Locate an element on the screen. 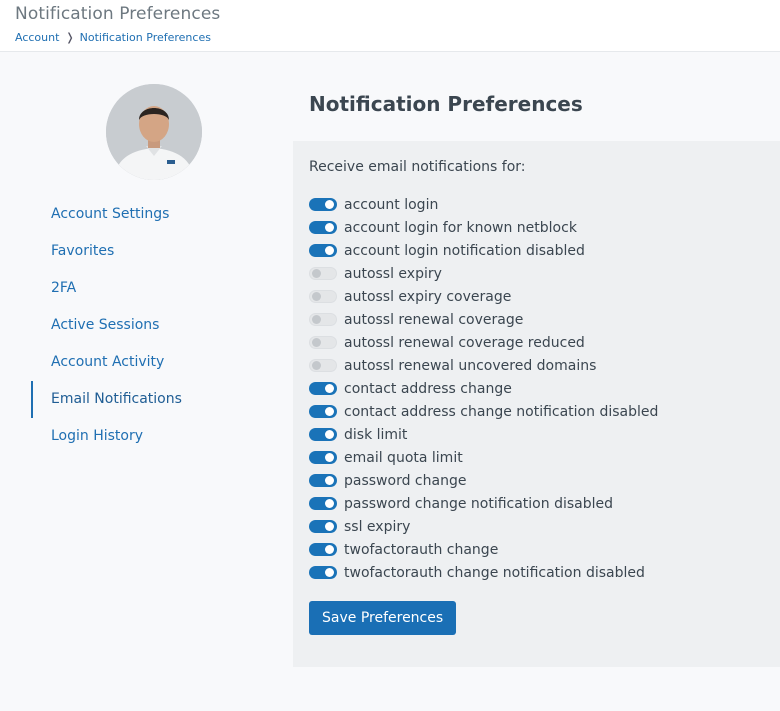 The image size is (780, 711). breadcrumb: Account ❭ Notification Preferences is located at coordinates (113, 37).